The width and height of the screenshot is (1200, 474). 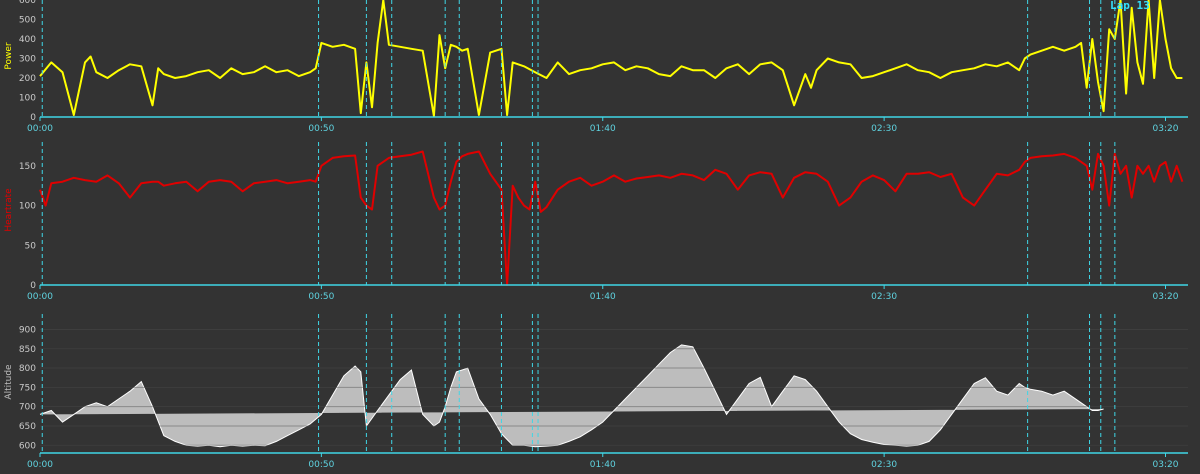 I want to click on altitude-x-tick-label-0: 00:00, so click(x=40, y=465).